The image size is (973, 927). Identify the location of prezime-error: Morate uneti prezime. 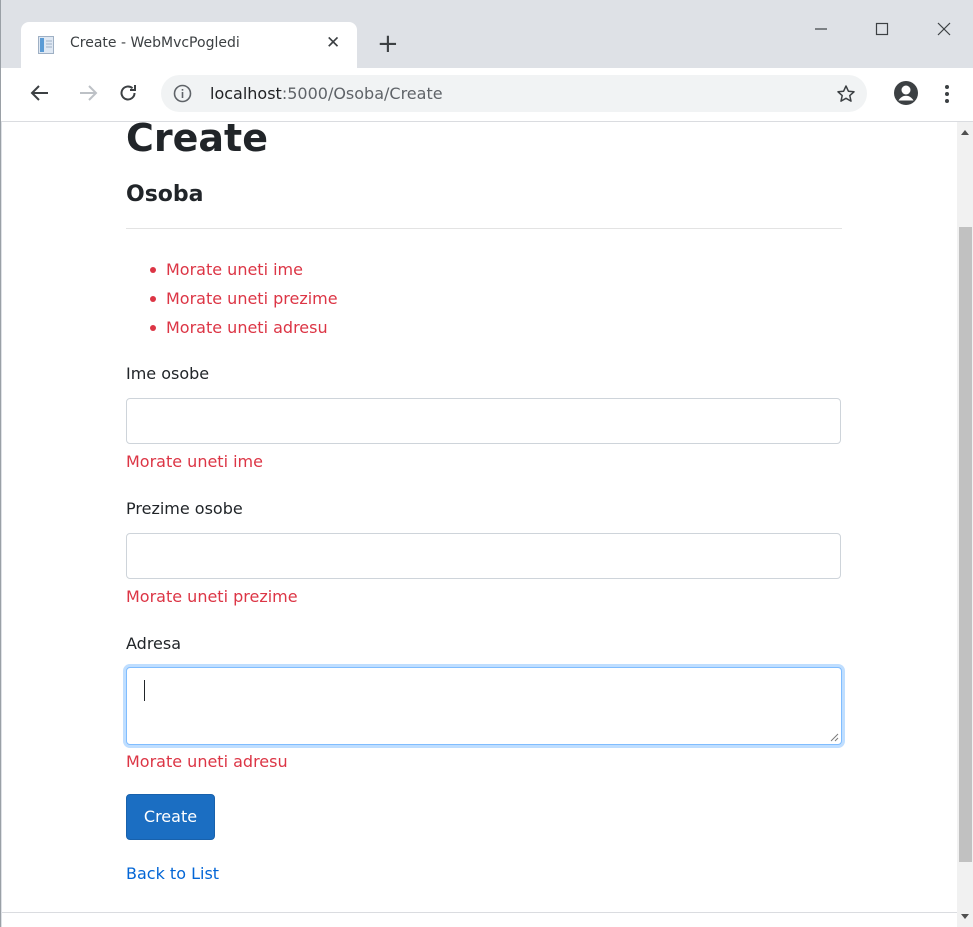
(212, 596).